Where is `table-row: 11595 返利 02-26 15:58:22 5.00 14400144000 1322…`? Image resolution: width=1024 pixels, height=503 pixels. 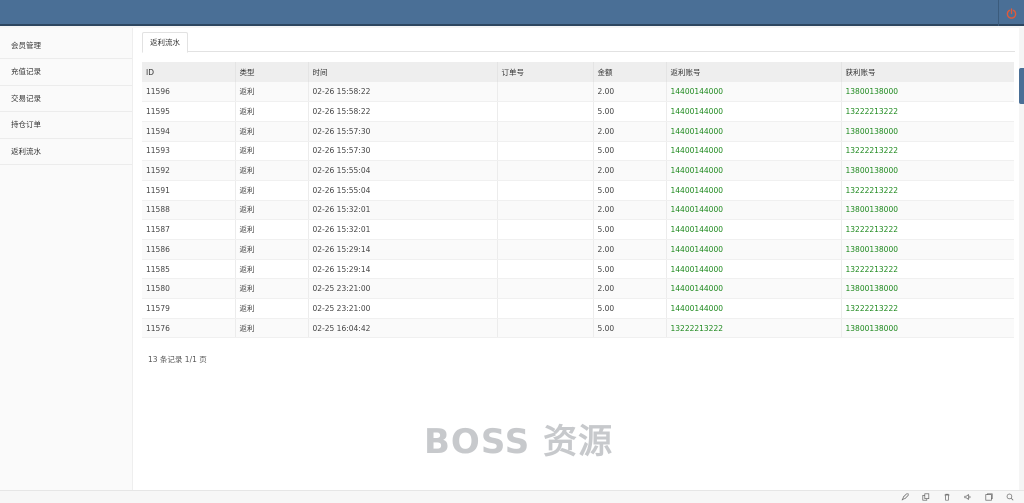 table-row: 11595 返利 02-26 15:58:22 5.00 14400144000 1322… is located at coordinates (578, 111).